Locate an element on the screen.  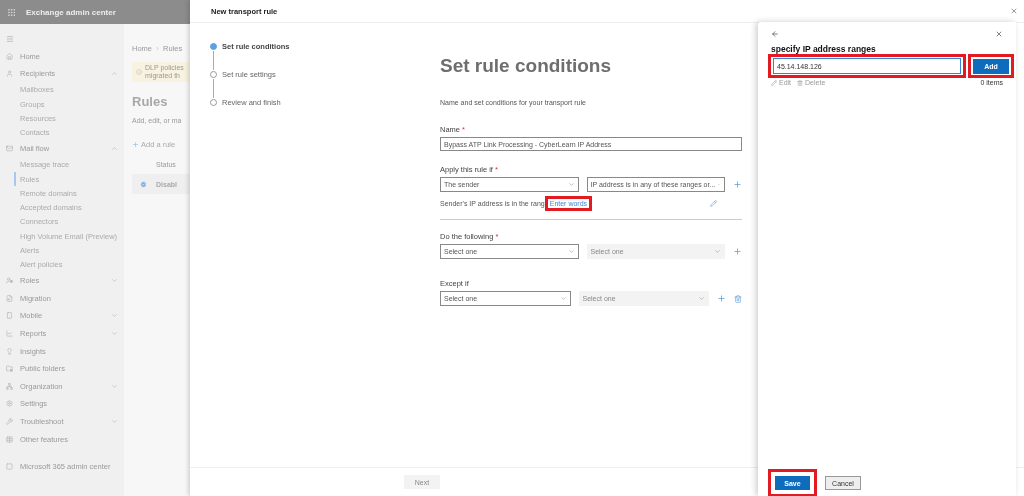
panel-title: specify IP address ranges is located at coordinates (824, 49).